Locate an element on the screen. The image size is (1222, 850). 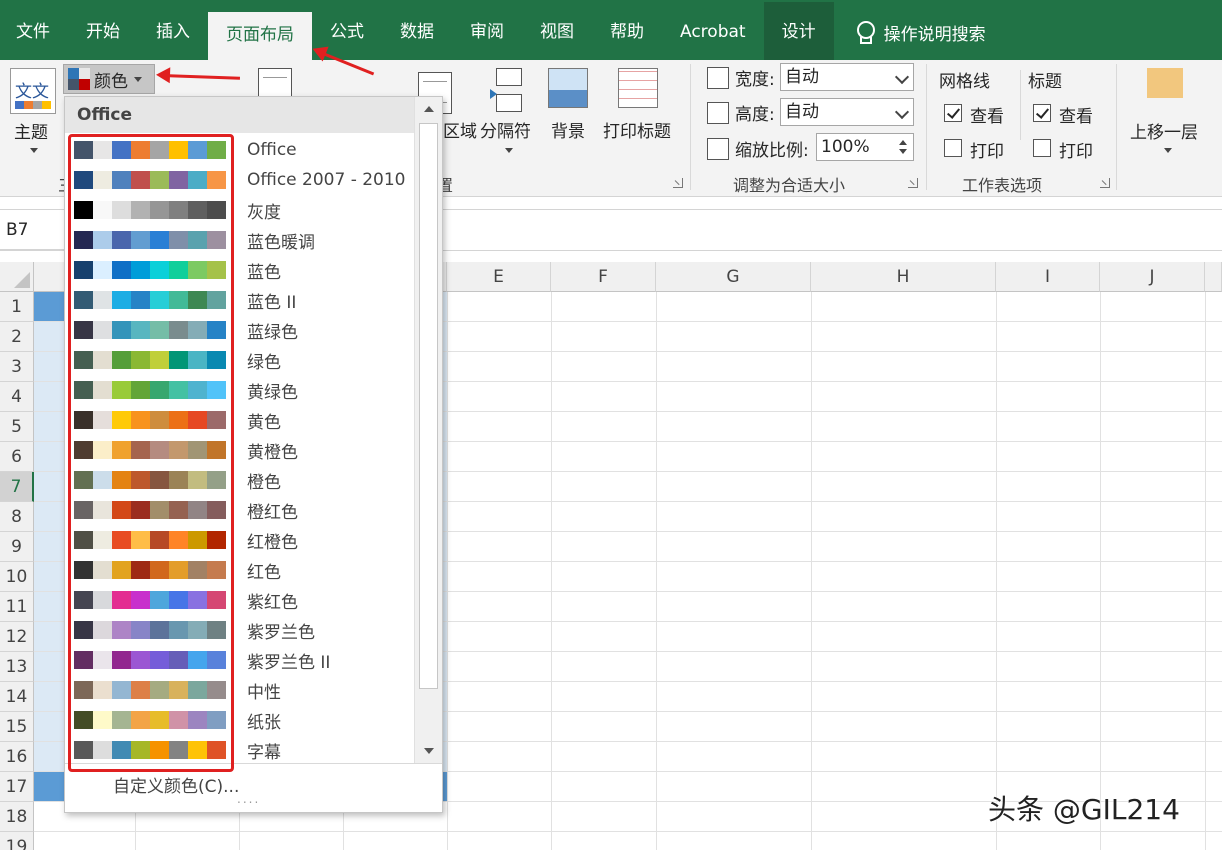
background-label: 背景 is located at coordinates (568, 129).